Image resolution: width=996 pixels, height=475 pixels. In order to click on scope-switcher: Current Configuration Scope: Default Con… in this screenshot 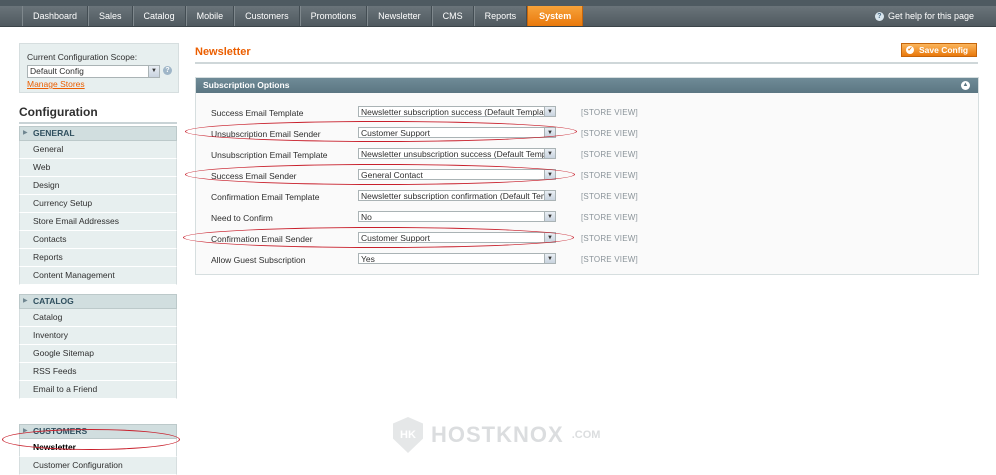, I will do `click(99, 68)`.